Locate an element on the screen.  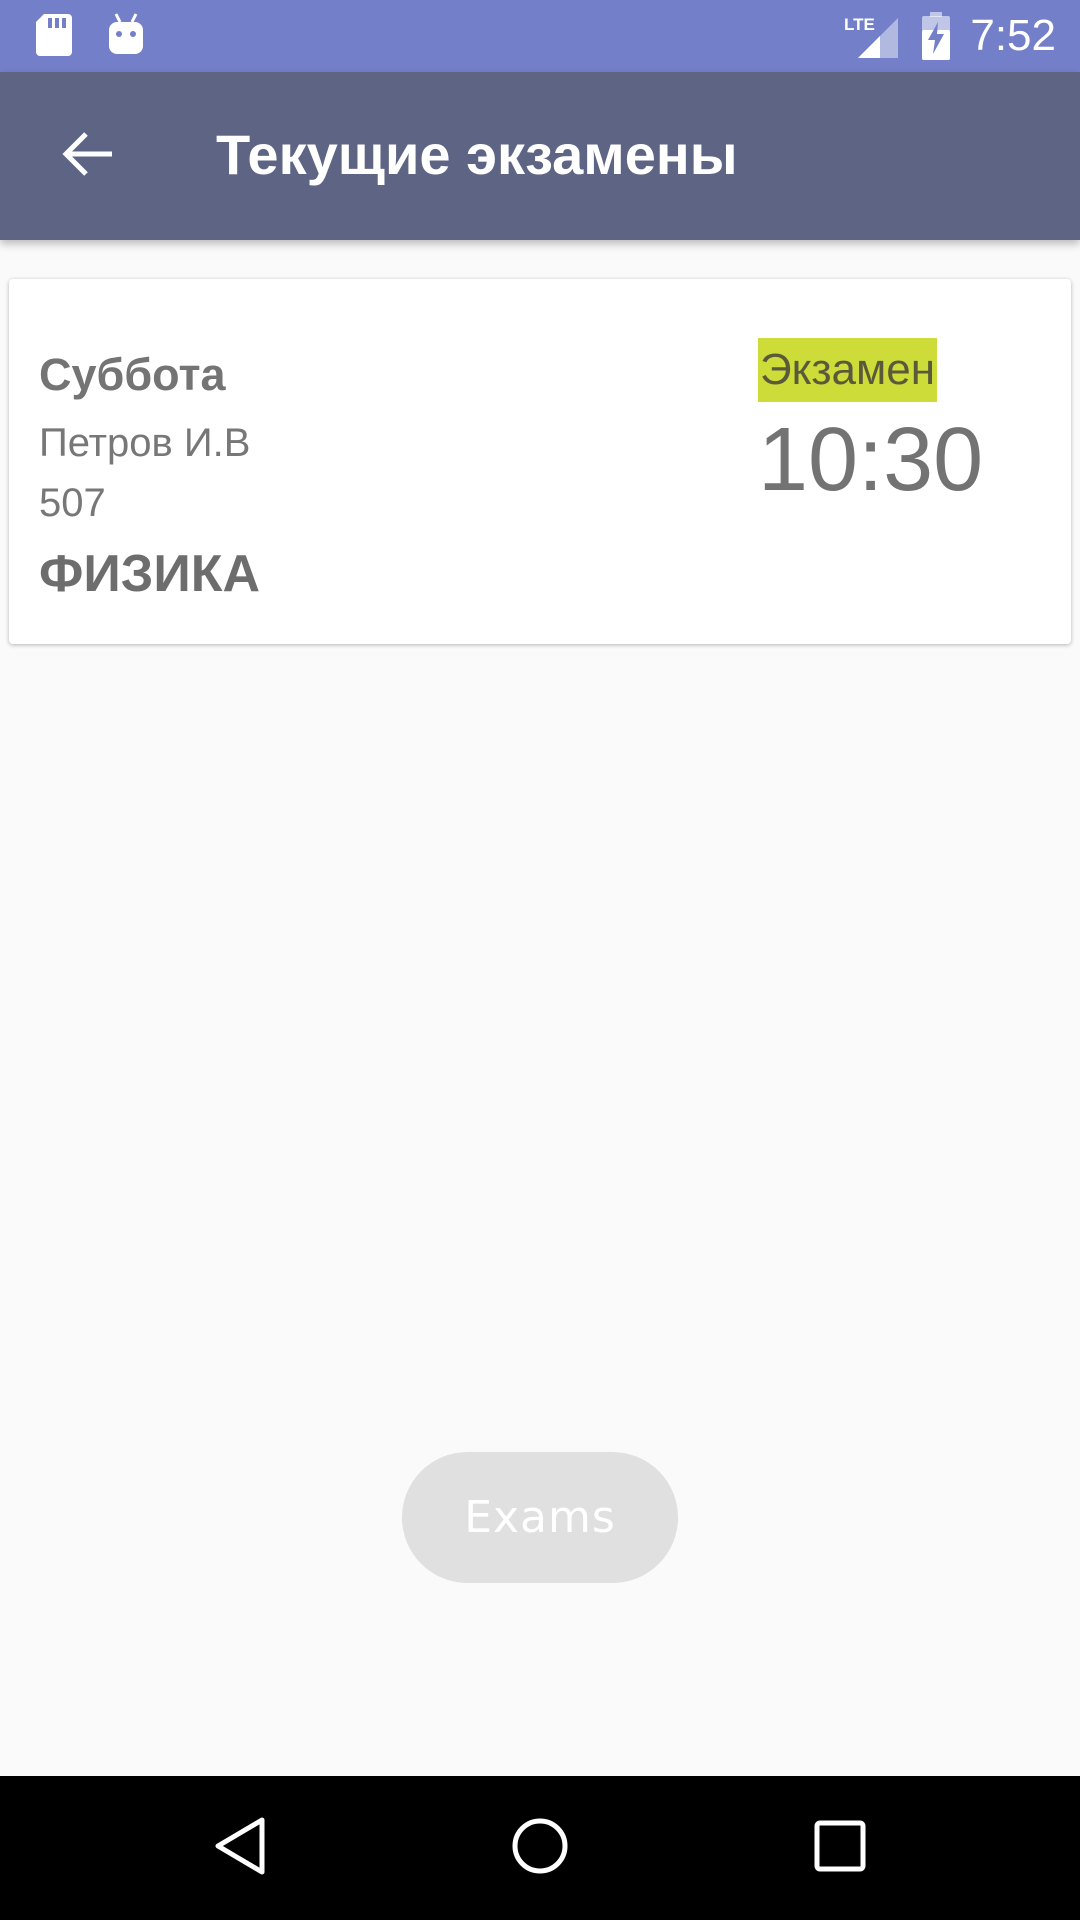
exam-subject: ФИЗИКА is located at coordinates (149, 574).